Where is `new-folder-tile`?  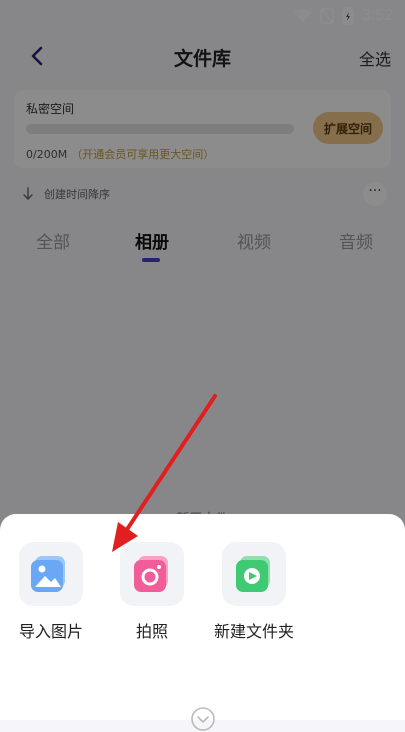
new-folder-tile is located at coordinates (254, 574).